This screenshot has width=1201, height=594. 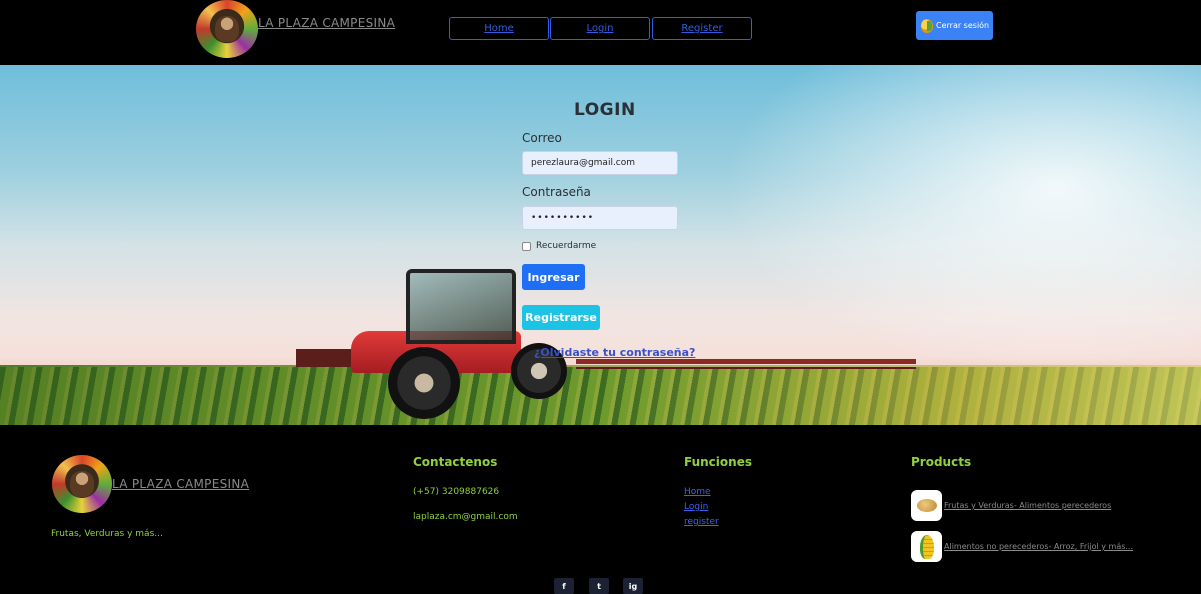 I want to click on footer-brand-link: LA PLAZA CAMPESINA, so click(x=180, y=484).